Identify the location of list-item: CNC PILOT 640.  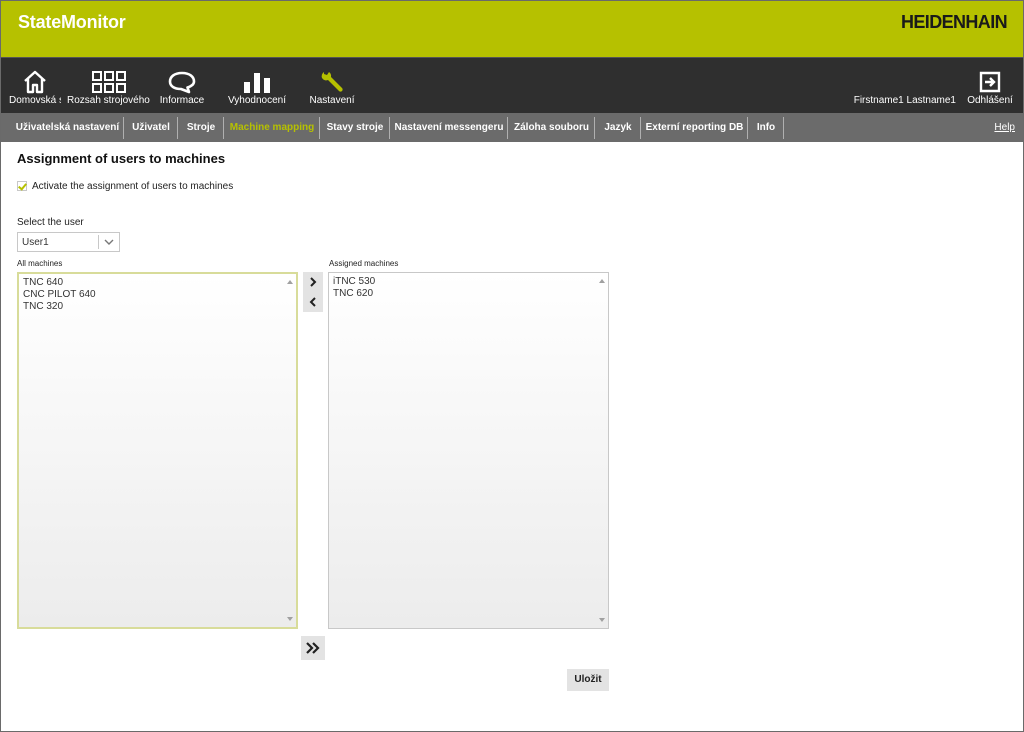
(59, 295).